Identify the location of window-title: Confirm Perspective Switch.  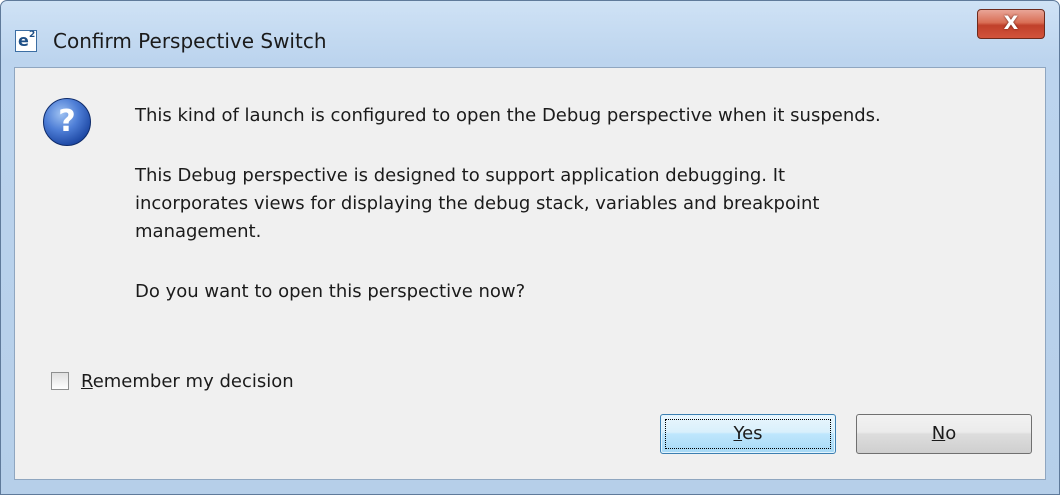
(190, 41).